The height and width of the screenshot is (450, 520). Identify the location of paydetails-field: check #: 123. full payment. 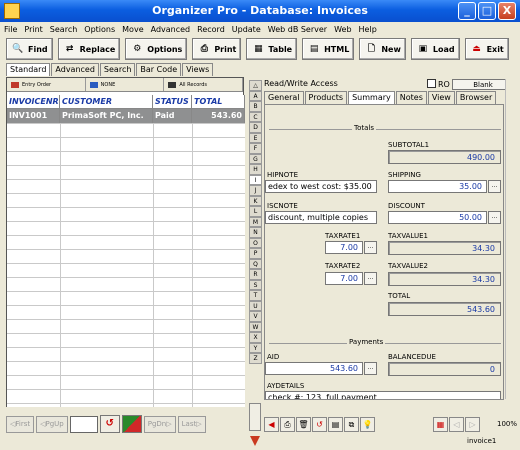
(383, 395).